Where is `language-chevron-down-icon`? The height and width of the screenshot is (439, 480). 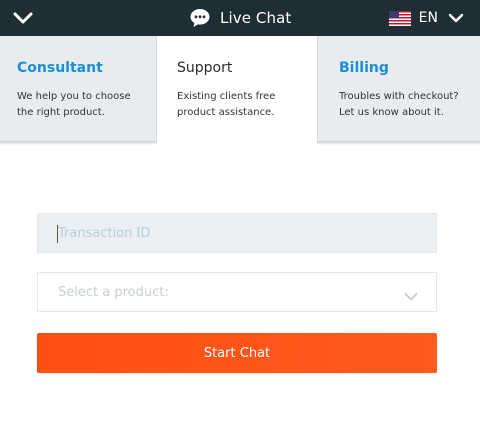 language-chevron-down-icon is located at coordinates (456, 18).